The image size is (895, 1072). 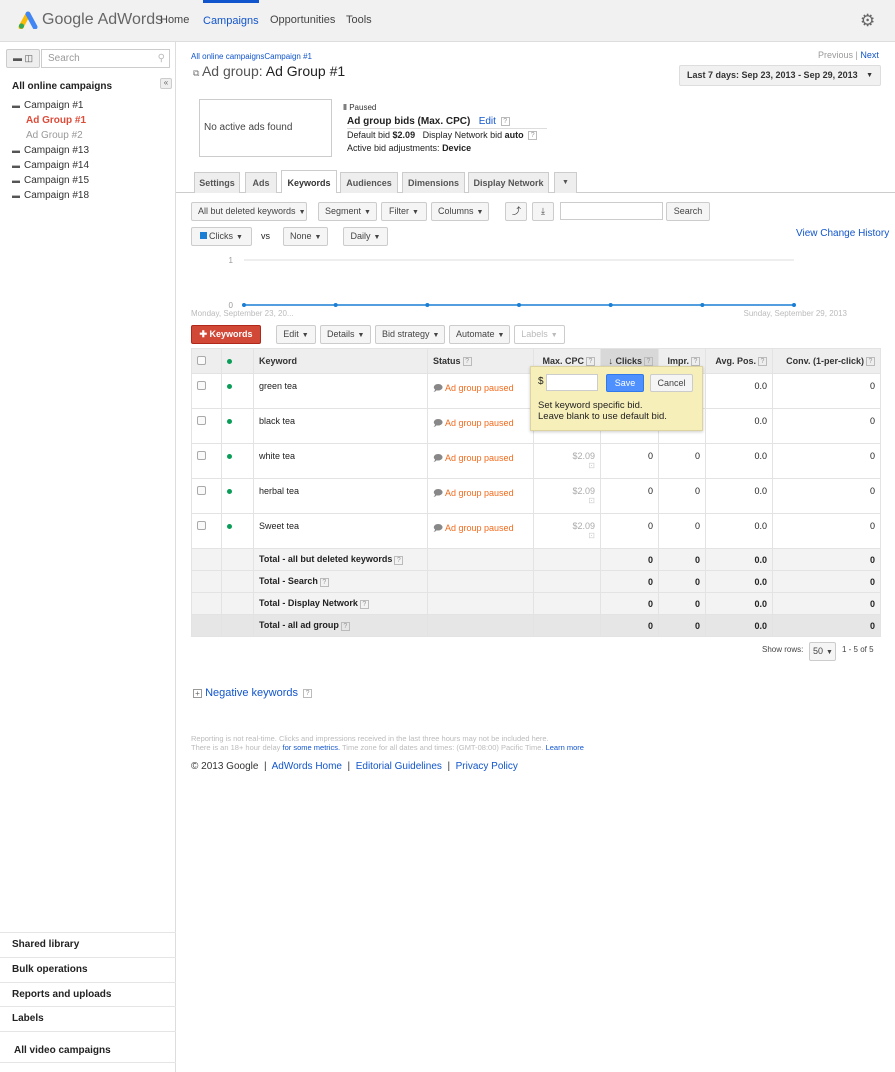 What do you see at coordinates (105, 58) in the screenshot?
I see `sidebar-search-input: Search ⚲` at bounding box center [105, 58].